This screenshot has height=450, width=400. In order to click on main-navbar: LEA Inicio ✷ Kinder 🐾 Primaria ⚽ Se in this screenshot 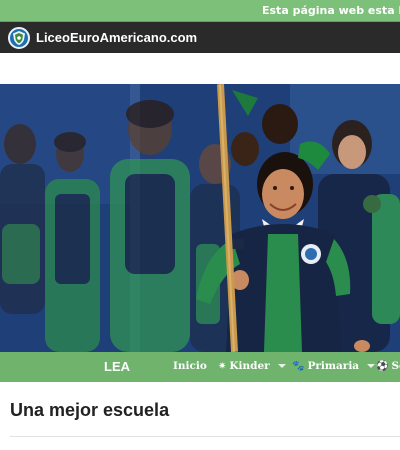, I will do `click(200, 367)`.